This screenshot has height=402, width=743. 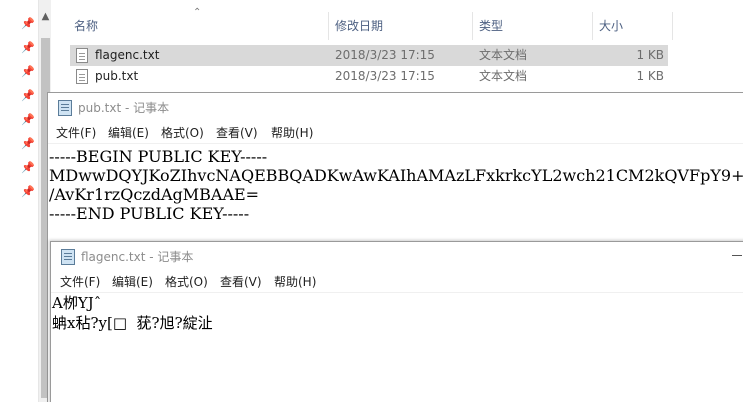 What do you see at coordinates (77, 303) in the screenshot?
I see `editor-line: A栁YJˆ` at bounding box center [77, 303].